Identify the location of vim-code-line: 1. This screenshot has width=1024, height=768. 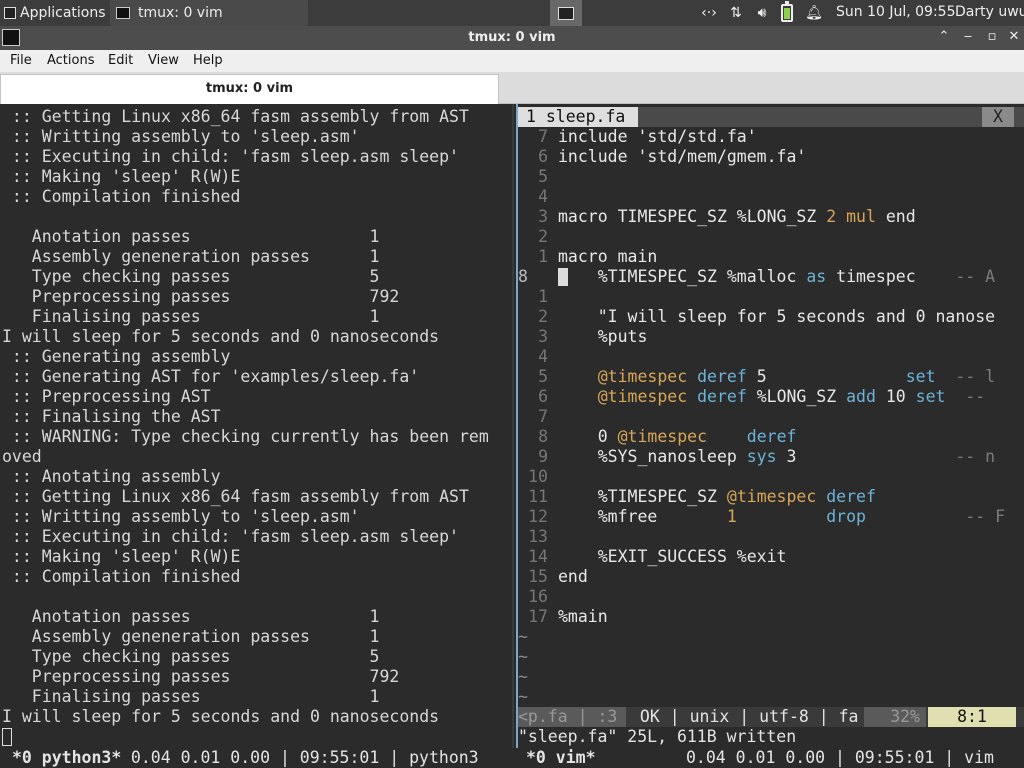
(771, 297).